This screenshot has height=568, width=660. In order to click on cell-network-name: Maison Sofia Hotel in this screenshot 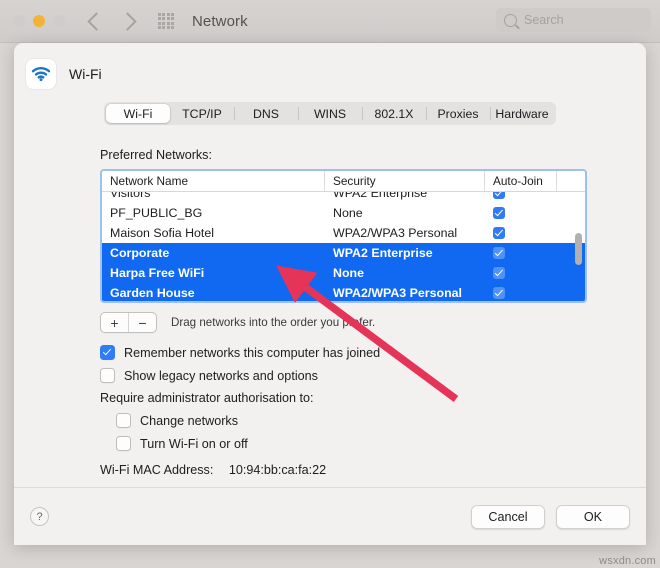, I will do `click(162, 233)`.